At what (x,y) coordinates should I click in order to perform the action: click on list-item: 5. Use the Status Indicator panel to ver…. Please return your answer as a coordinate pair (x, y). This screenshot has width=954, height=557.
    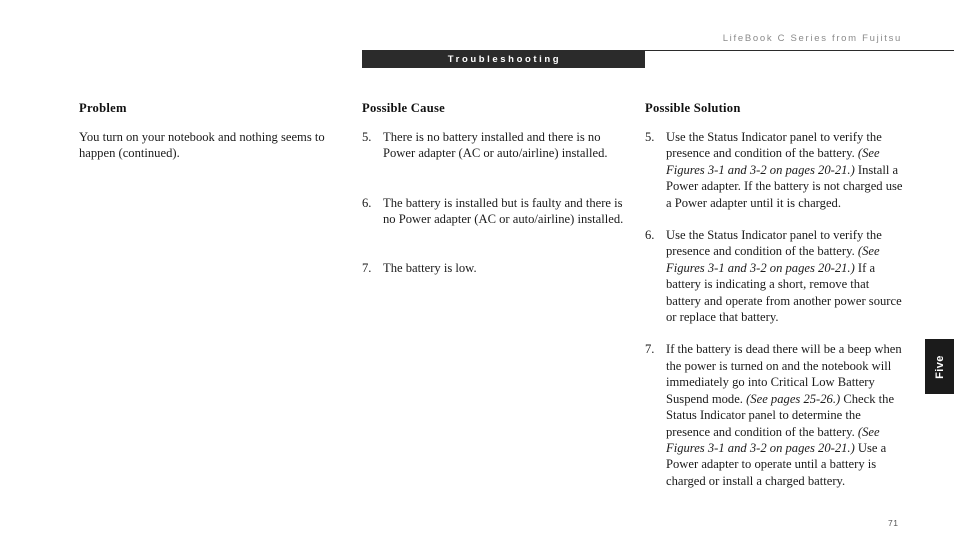
    Looking at the image, I should click on (776, 170).